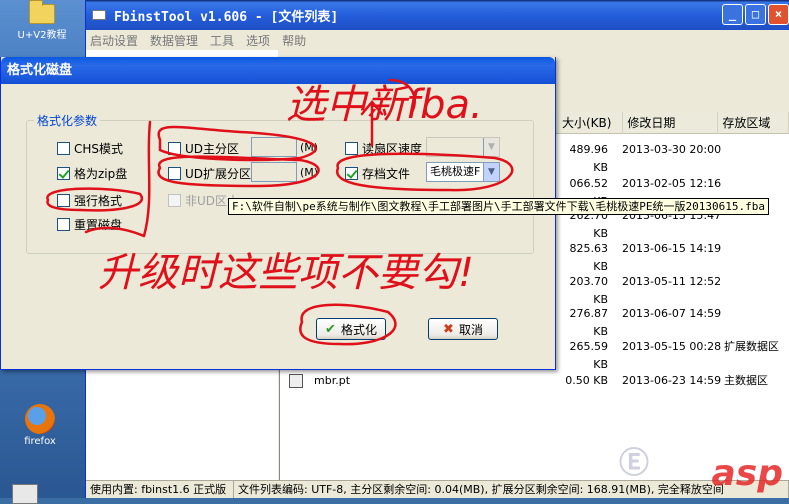 The width and height of the screenshot is (789, 504). Describe the element at coordinates (732, 14) in the screenshot. I see `minimize-button: _` at that location.